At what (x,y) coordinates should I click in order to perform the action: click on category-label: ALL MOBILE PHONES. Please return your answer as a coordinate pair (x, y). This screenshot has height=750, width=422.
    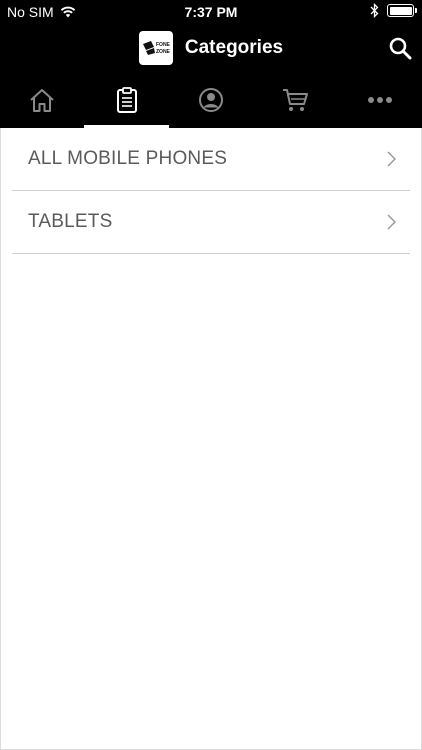
    Looking at the image, I should click on (128, 158).